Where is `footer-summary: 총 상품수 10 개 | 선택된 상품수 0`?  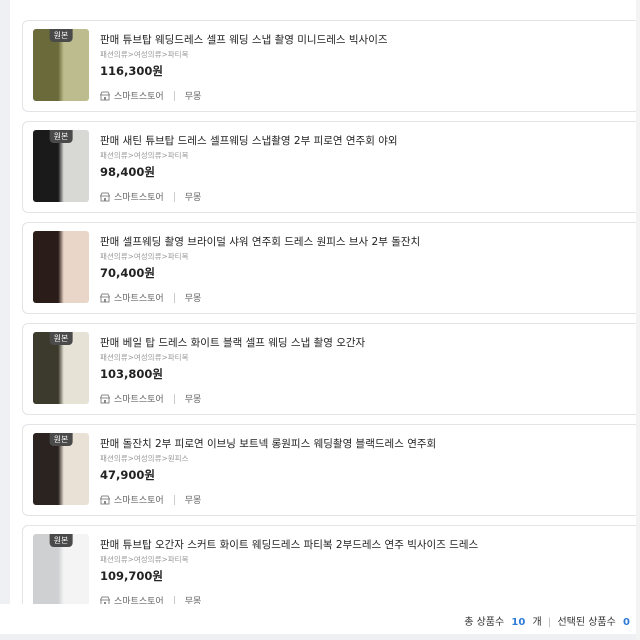
footer-summary: 총 상품수 10 개 | 선택된 상품수 0 is located at coordinates (547, 620).